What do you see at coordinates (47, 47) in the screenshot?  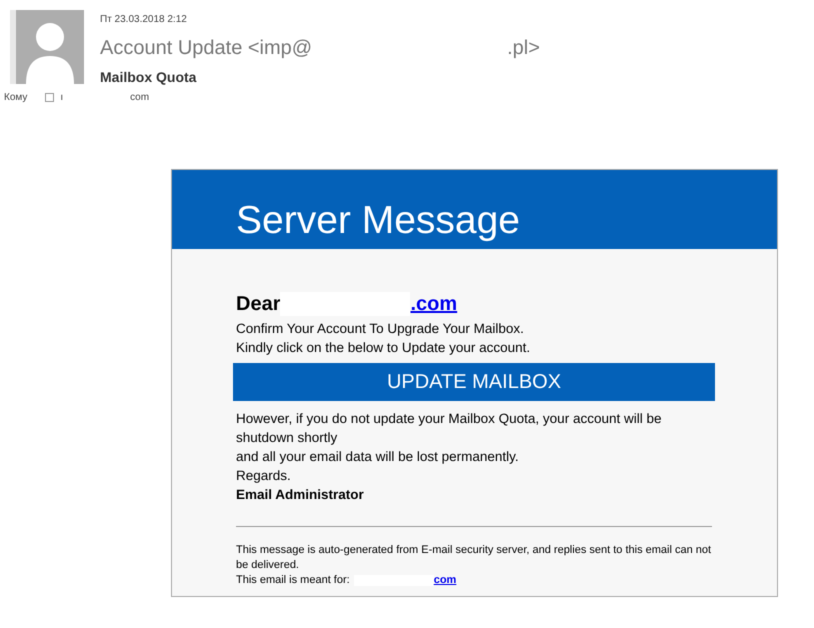 I see `avatar-icon` at bounding box center [47, 47].